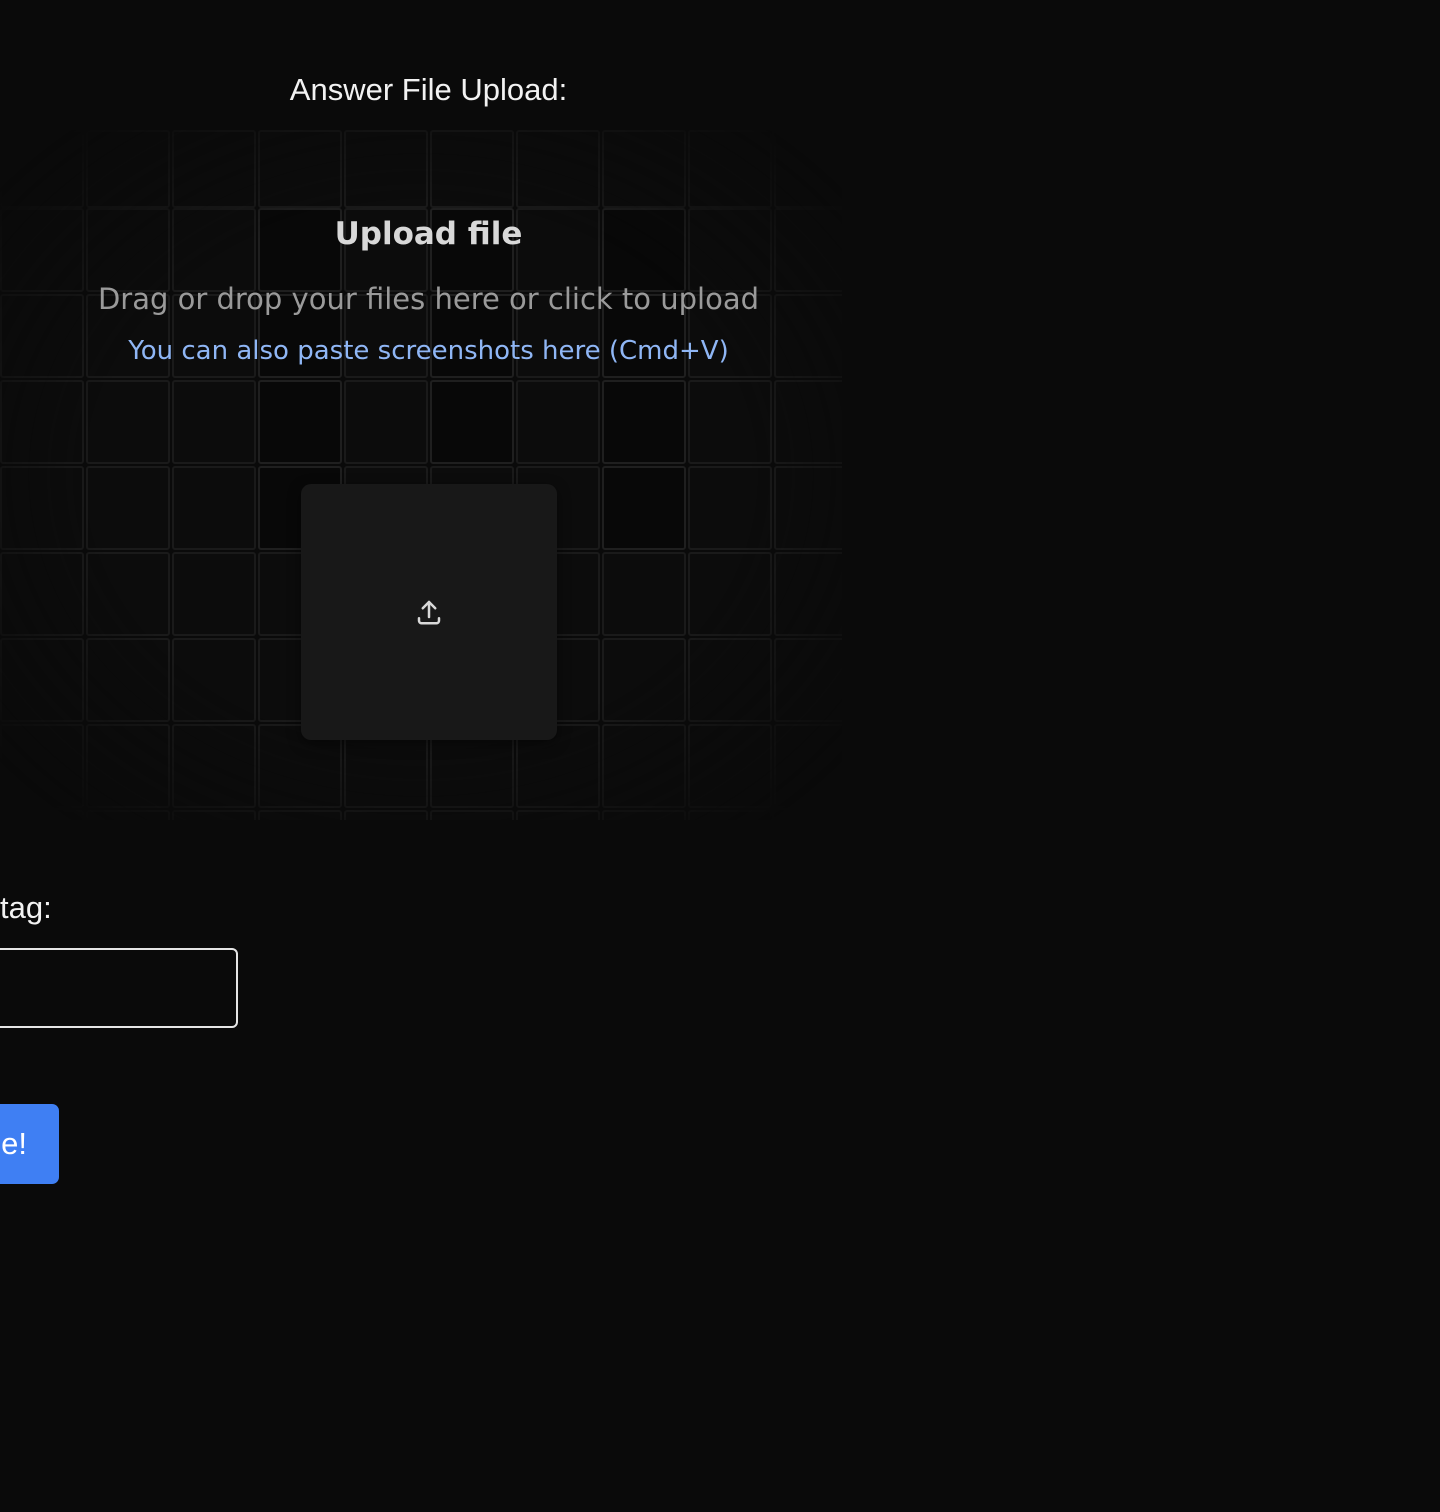 The height and width of the screenshot is (1512, 1440). Describe the element at coordinates (119, 988) in the screenshot. I see `tag-input` at that location.